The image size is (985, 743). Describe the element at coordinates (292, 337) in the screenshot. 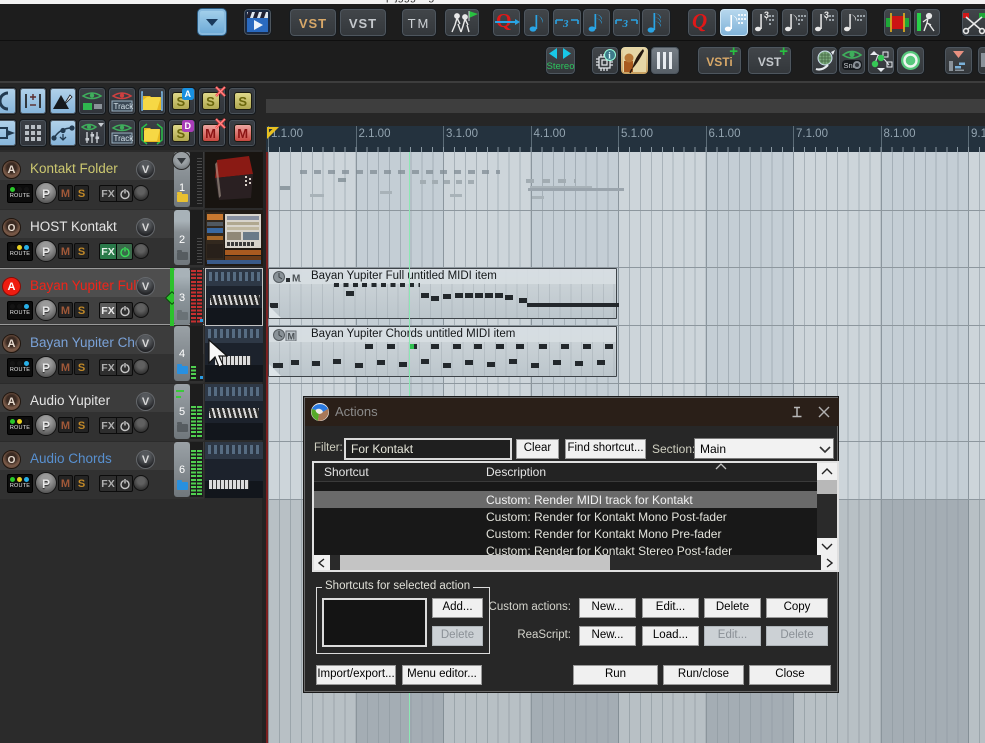

I see `svg-text: M` at that location.